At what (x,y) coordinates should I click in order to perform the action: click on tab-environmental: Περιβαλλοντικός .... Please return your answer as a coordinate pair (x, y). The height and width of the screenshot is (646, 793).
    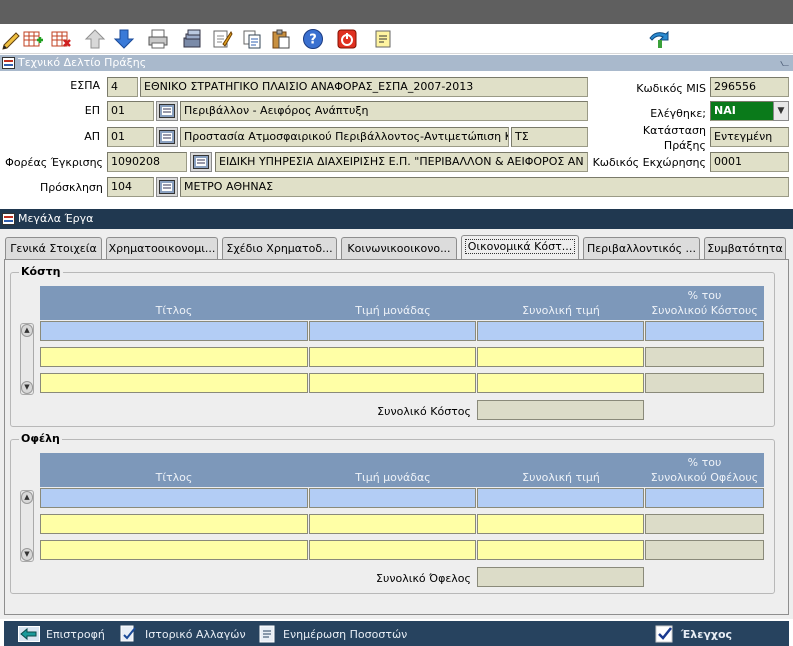
    Looking at the image, I should click on (641, 248).